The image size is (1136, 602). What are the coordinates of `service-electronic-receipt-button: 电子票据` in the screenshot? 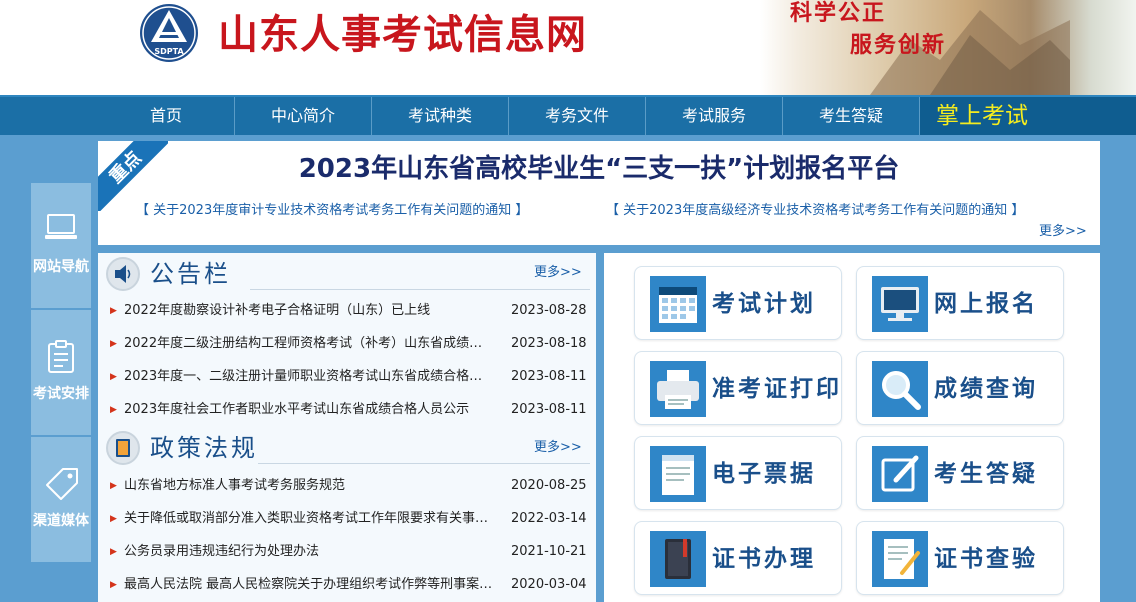 It's located at (738, 473).